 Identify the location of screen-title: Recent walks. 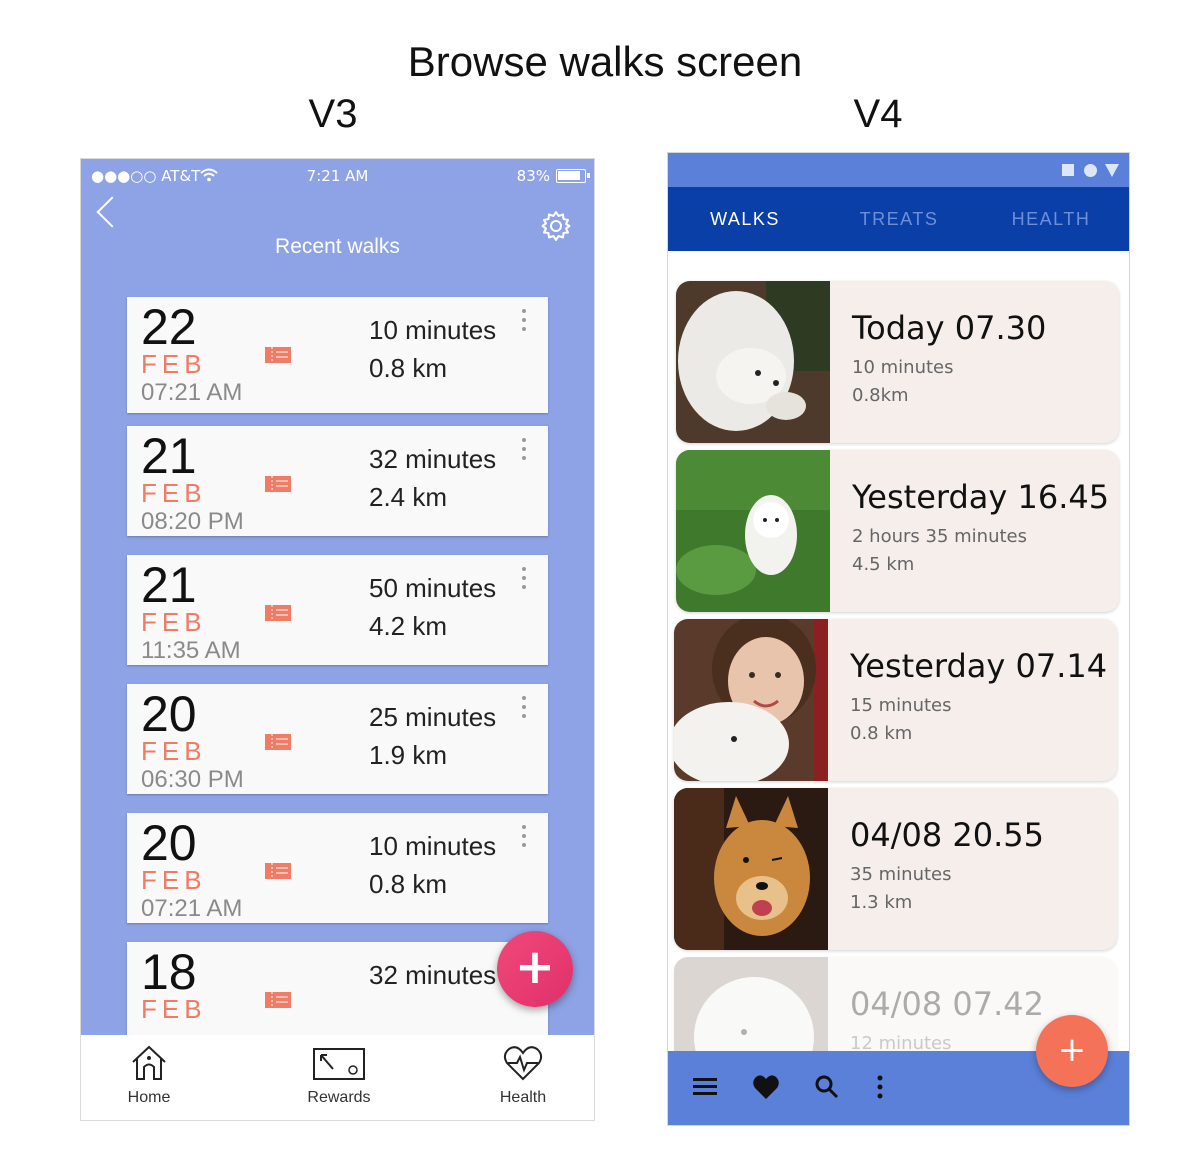
(337, 246).